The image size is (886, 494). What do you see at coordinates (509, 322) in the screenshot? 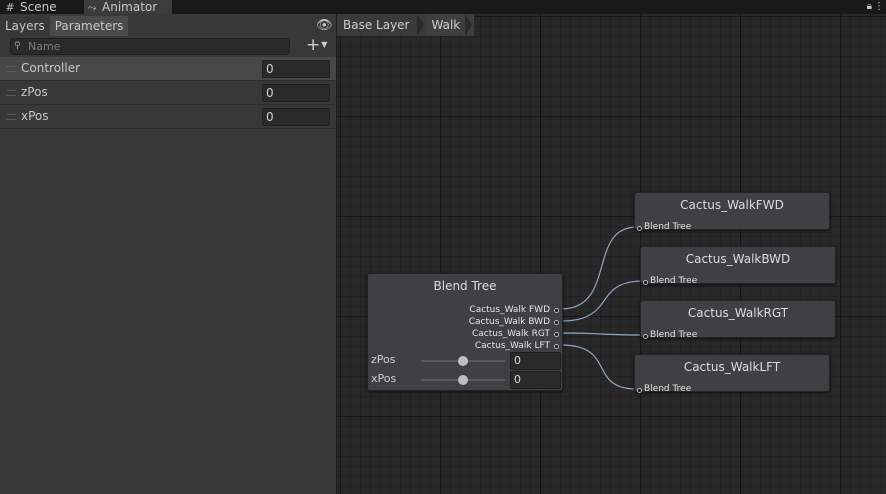
I see `blend-output-bwd: Cactus_Walk BWD` at bounding box center [509, 322].